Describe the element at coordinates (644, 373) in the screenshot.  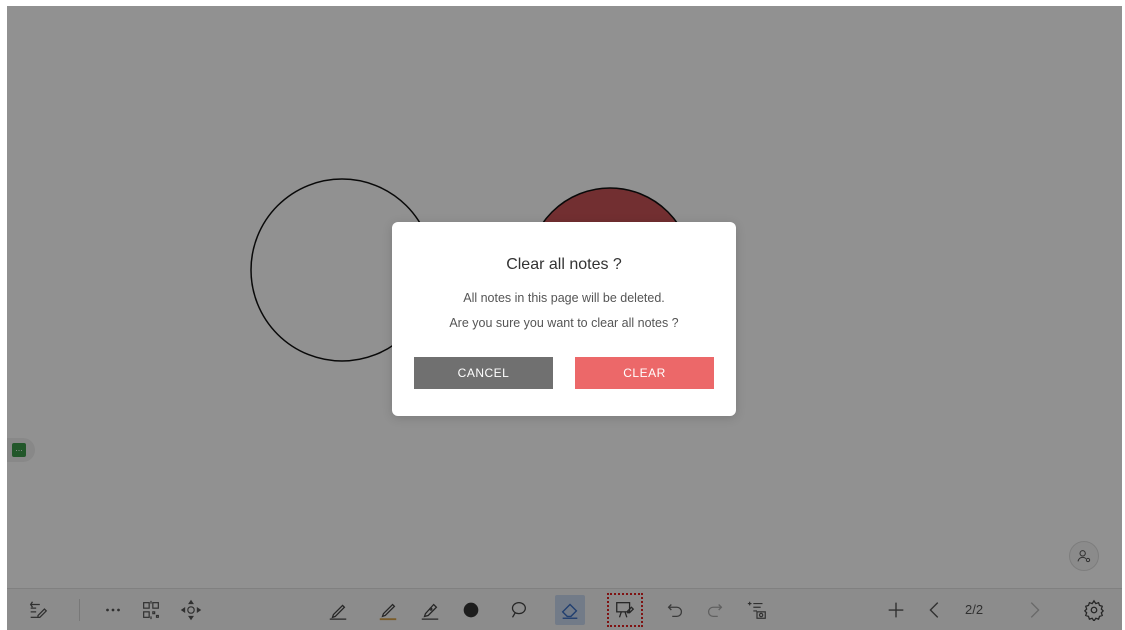
I see `clear-button: CLEAR` at that location.